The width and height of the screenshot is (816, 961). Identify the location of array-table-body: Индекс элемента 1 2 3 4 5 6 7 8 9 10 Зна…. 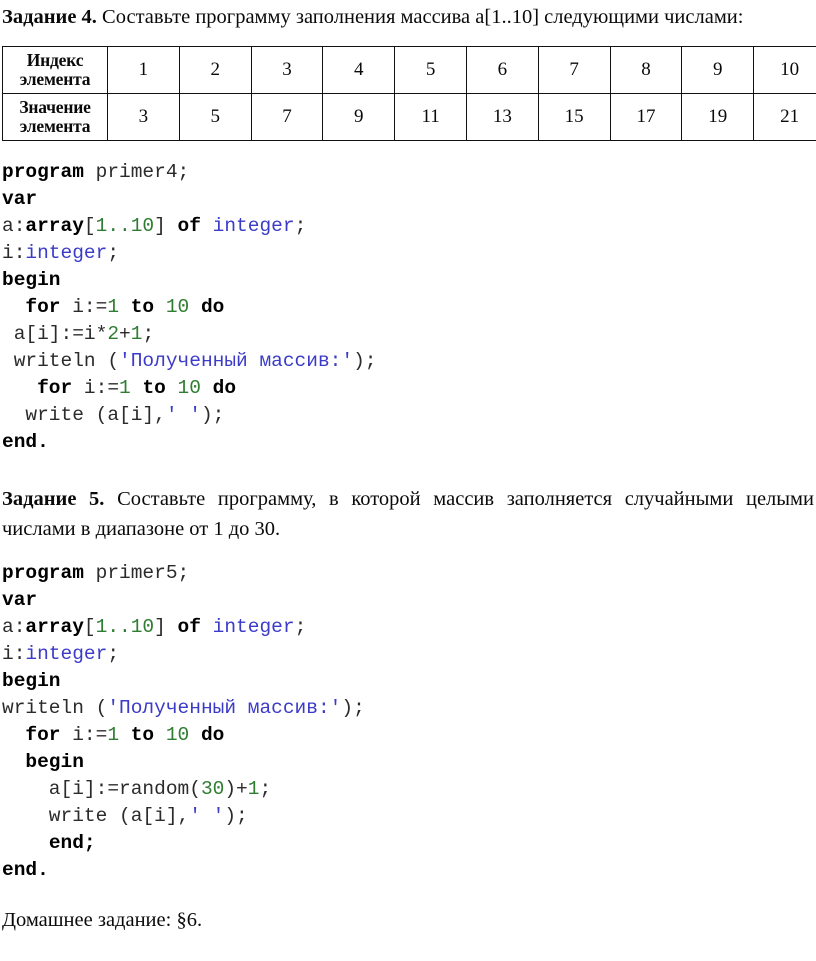
(409, 93).